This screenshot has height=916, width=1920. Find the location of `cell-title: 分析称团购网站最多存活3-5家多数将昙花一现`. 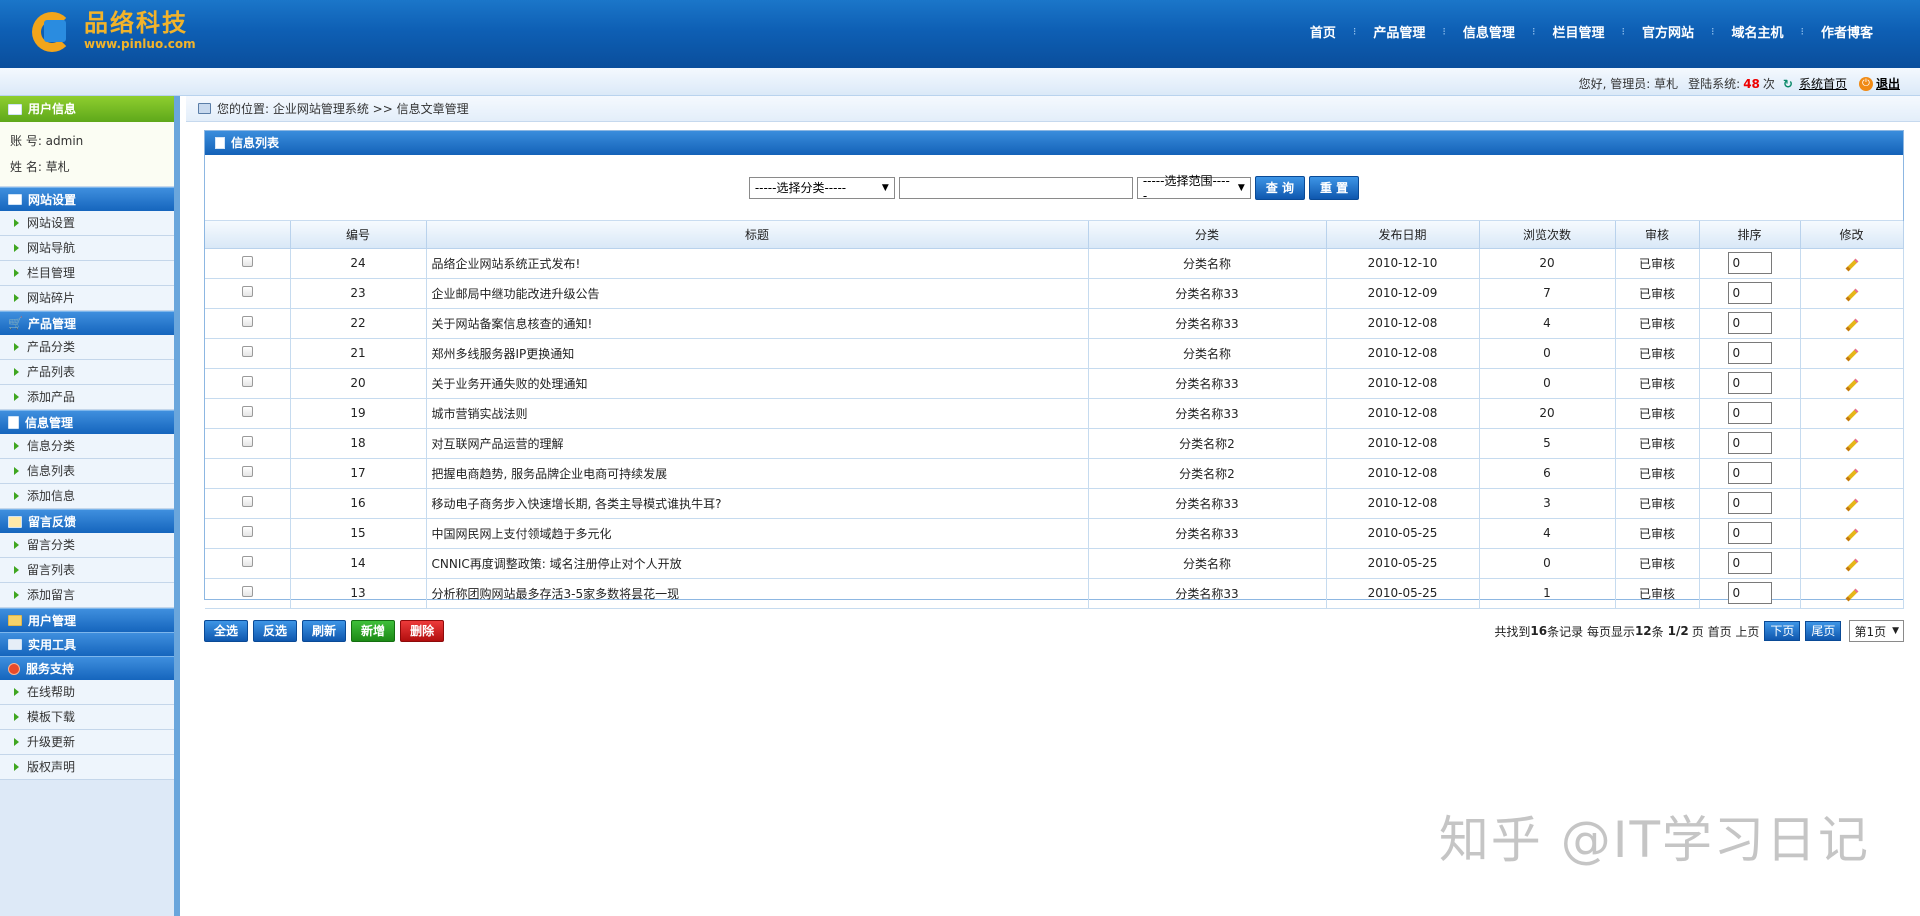

cell-title: 分析称团购网站最多存活3-5家多数将昙花一现 is located at coordinates (757, 593).